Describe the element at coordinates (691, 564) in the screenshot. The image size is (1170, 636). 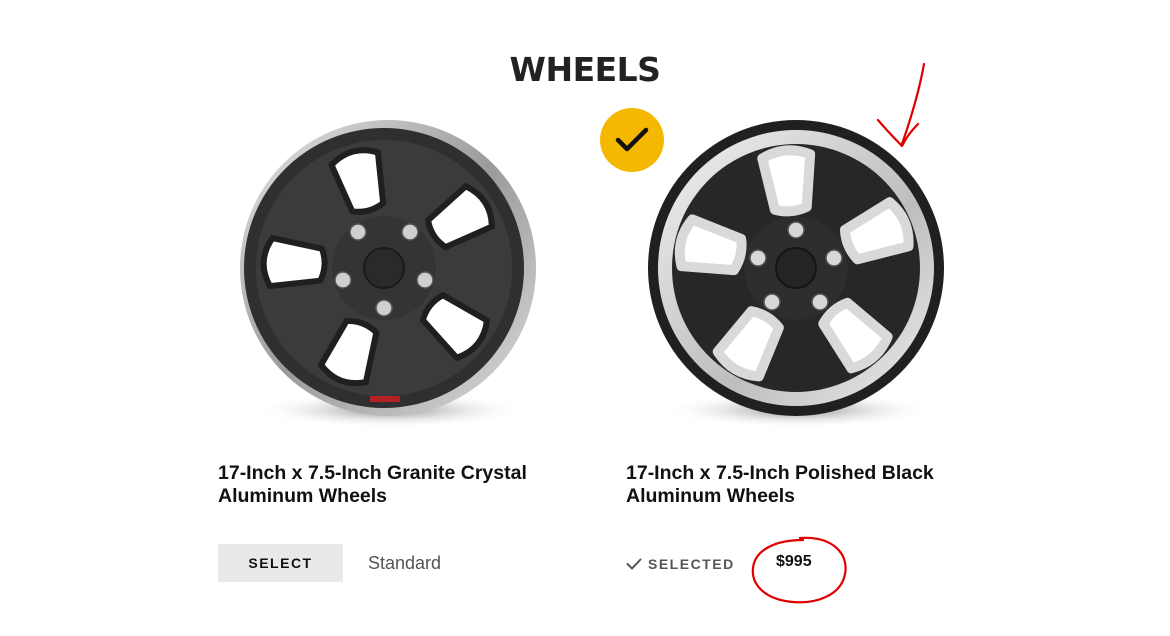
I see `selected-label: SELECTED` at that location.